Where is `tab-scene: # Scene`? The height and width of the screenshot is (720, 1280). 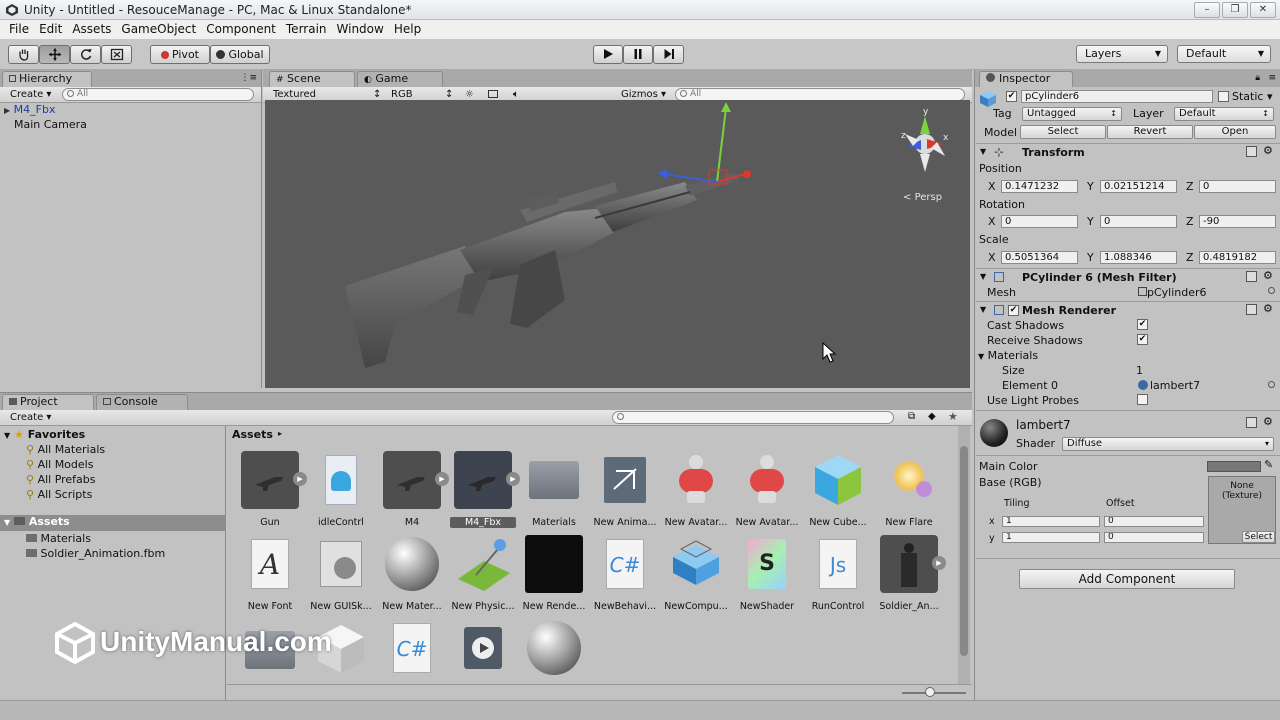
tab-scene: # Scene is located at coordinates (312, 79).